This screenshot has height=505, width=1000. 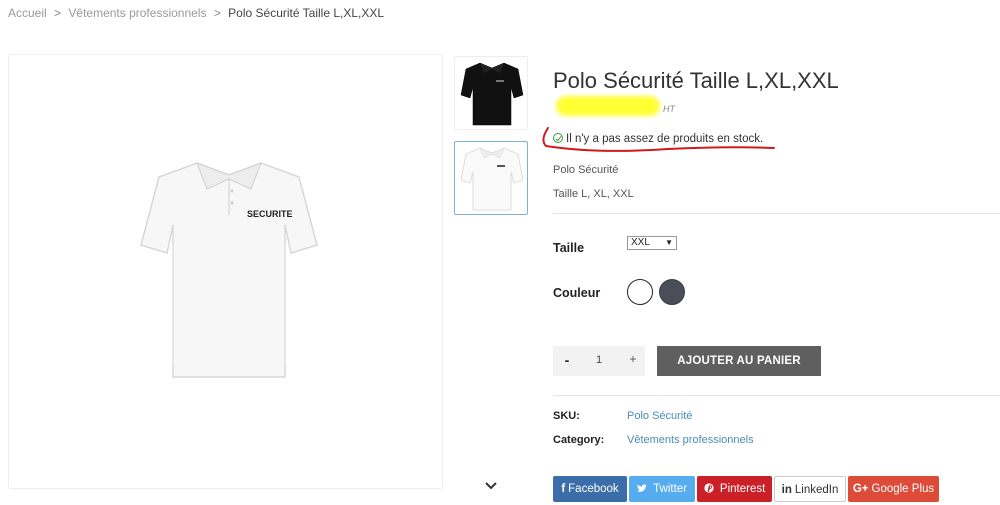 I want to click on securite-print: SECURITE, so click(x=270, y=214).